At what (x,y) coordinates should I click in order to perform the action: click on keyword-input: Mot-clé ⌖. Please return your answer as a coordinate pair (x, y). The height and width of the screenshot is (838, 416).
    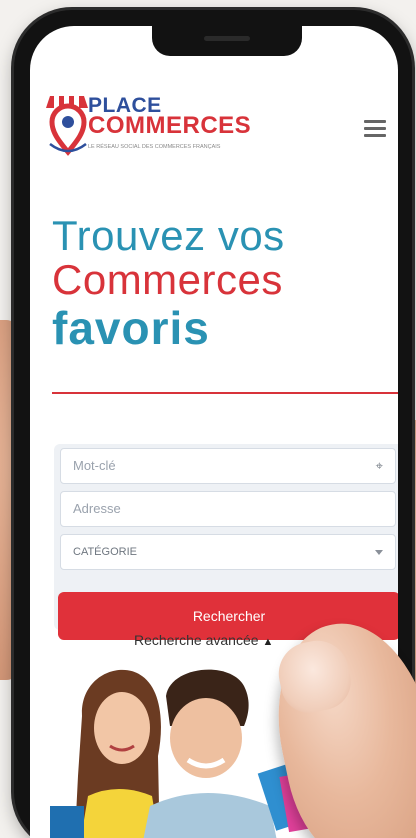
    Looking at the image, I should click on (228, 466).